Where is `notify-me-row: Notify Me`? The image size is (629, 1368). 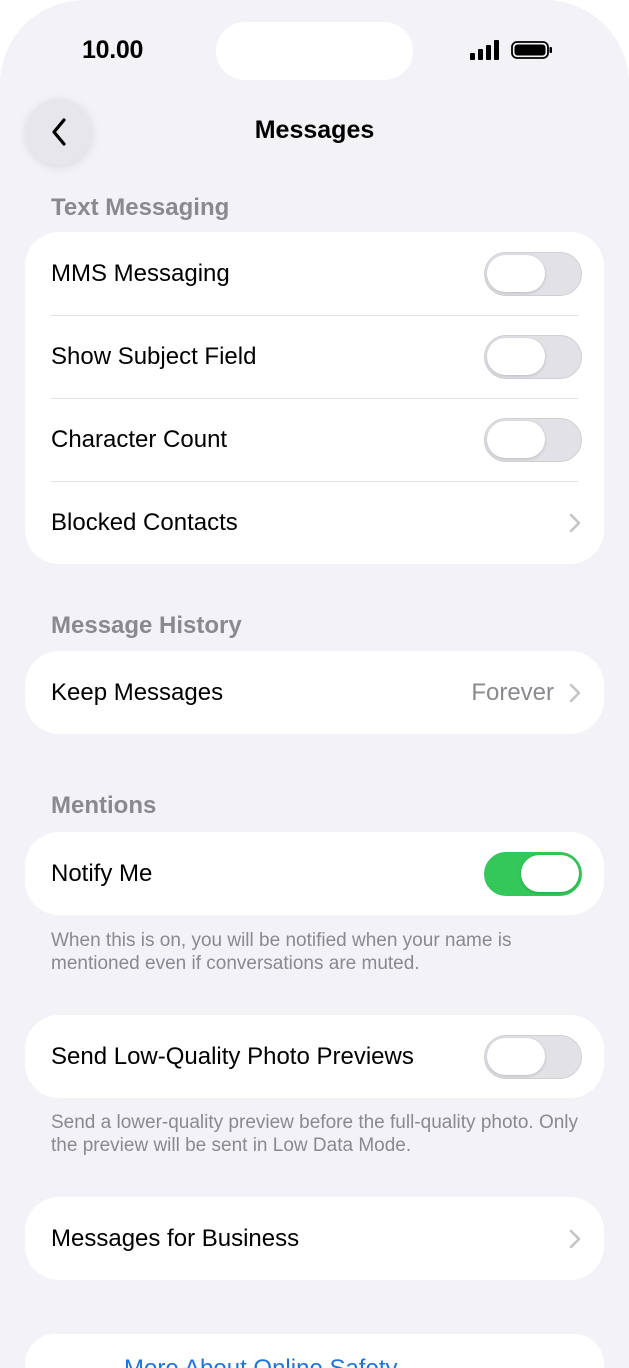 notify-me-row: Notify Me is located at coordinates (314, 873).